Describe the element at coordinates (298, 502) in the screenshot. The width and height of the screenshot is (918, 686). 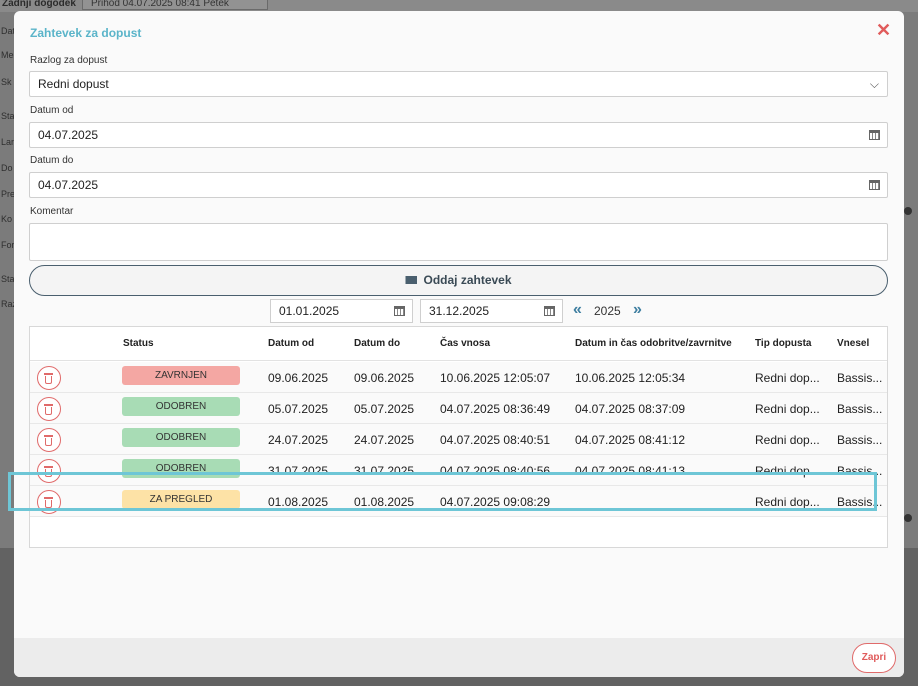
I see `cell-date-from: 01.08.2025` at that location.